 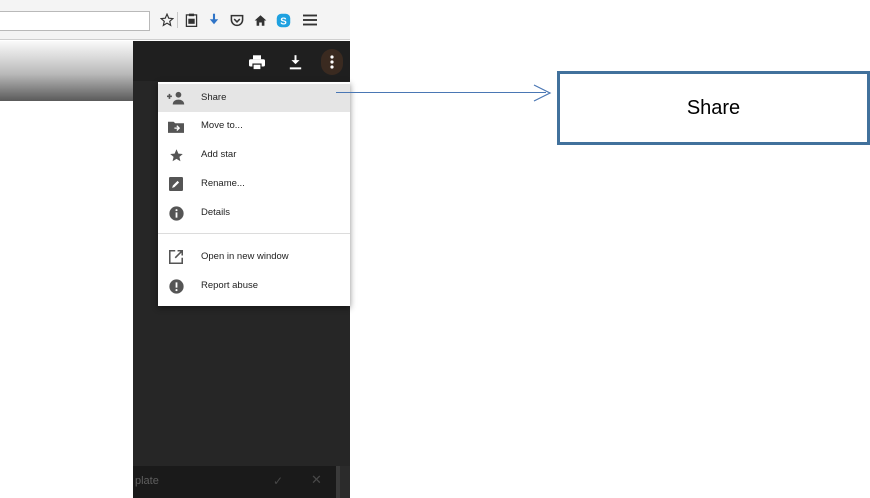 I want to click on file-context-menu: Share Move to... Add star Rename... Deta, so click(x=254, y=194).